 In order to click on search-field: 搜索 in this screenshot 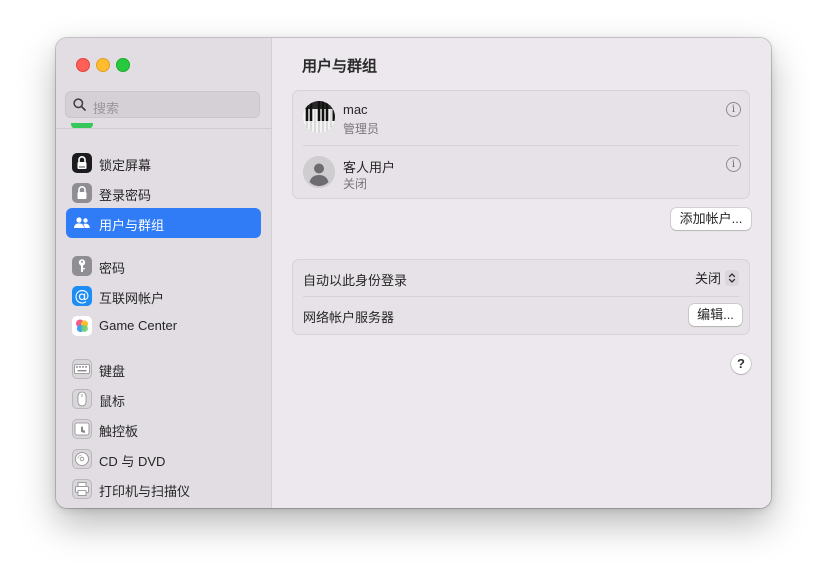, I will do `click(162, 104)`.